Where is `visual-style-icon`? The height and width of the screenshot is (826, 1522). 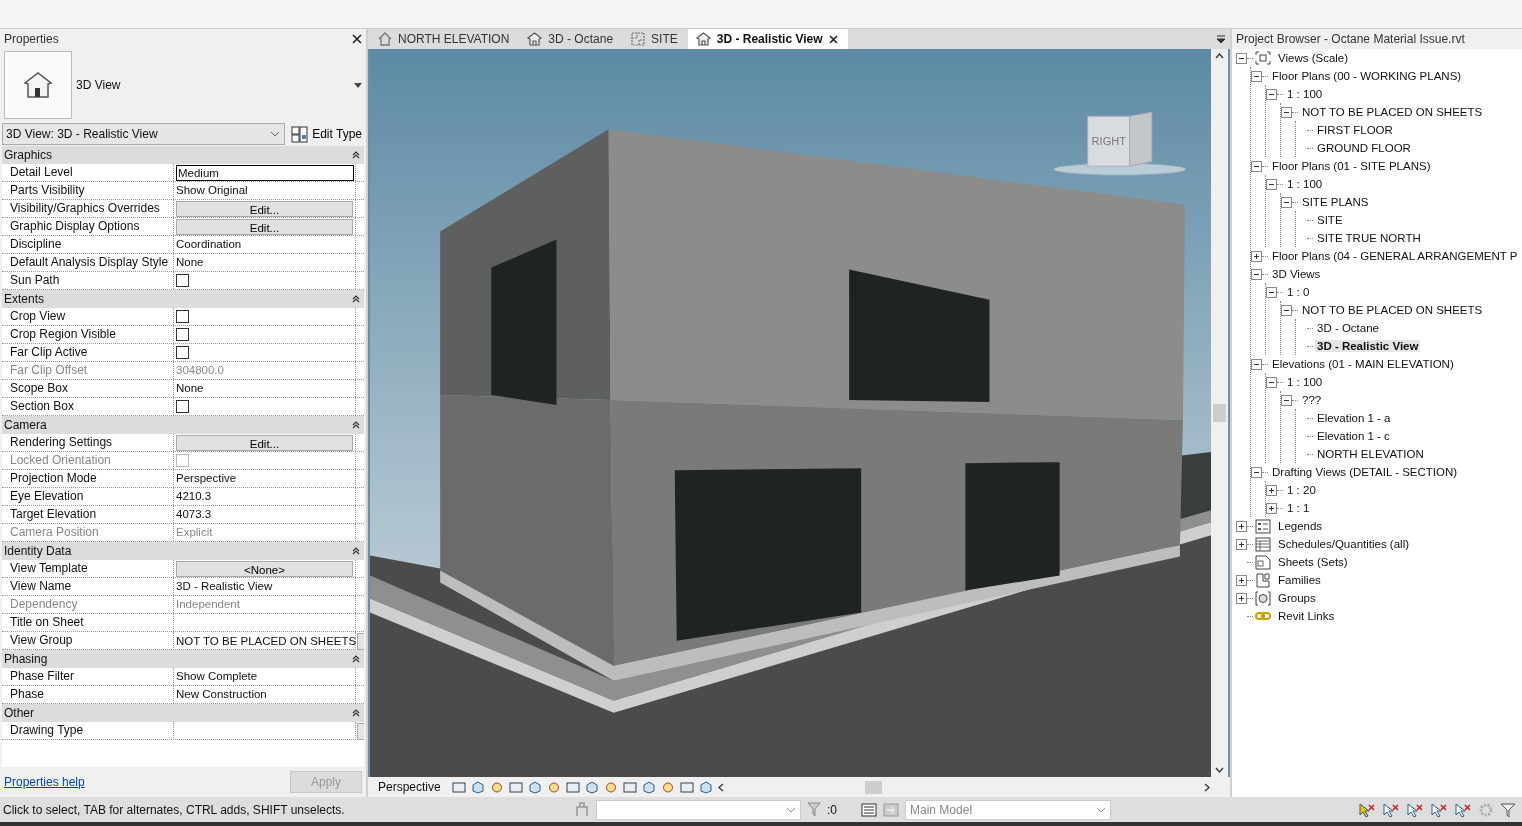
visual-style-icon is located at coordinates (458, 787).